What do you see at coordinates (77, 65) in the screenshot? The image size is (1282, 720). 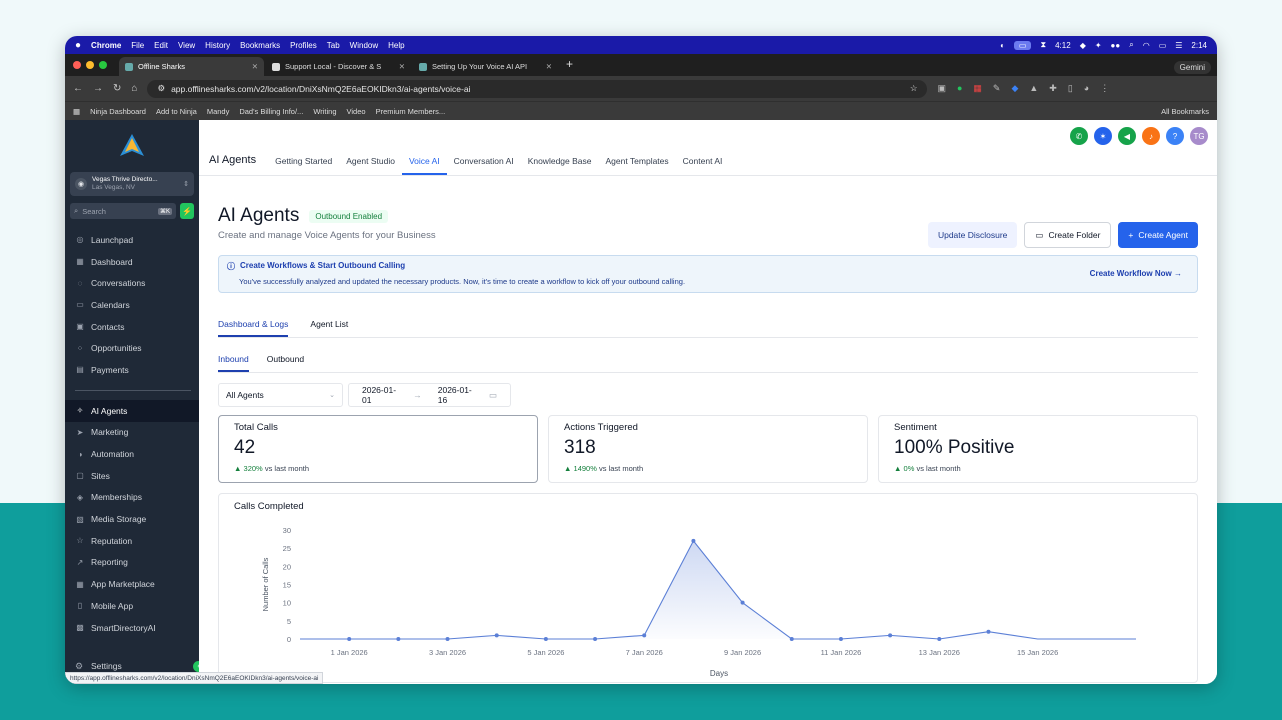 I see `close-window-button` at bounding box center [77, 65].